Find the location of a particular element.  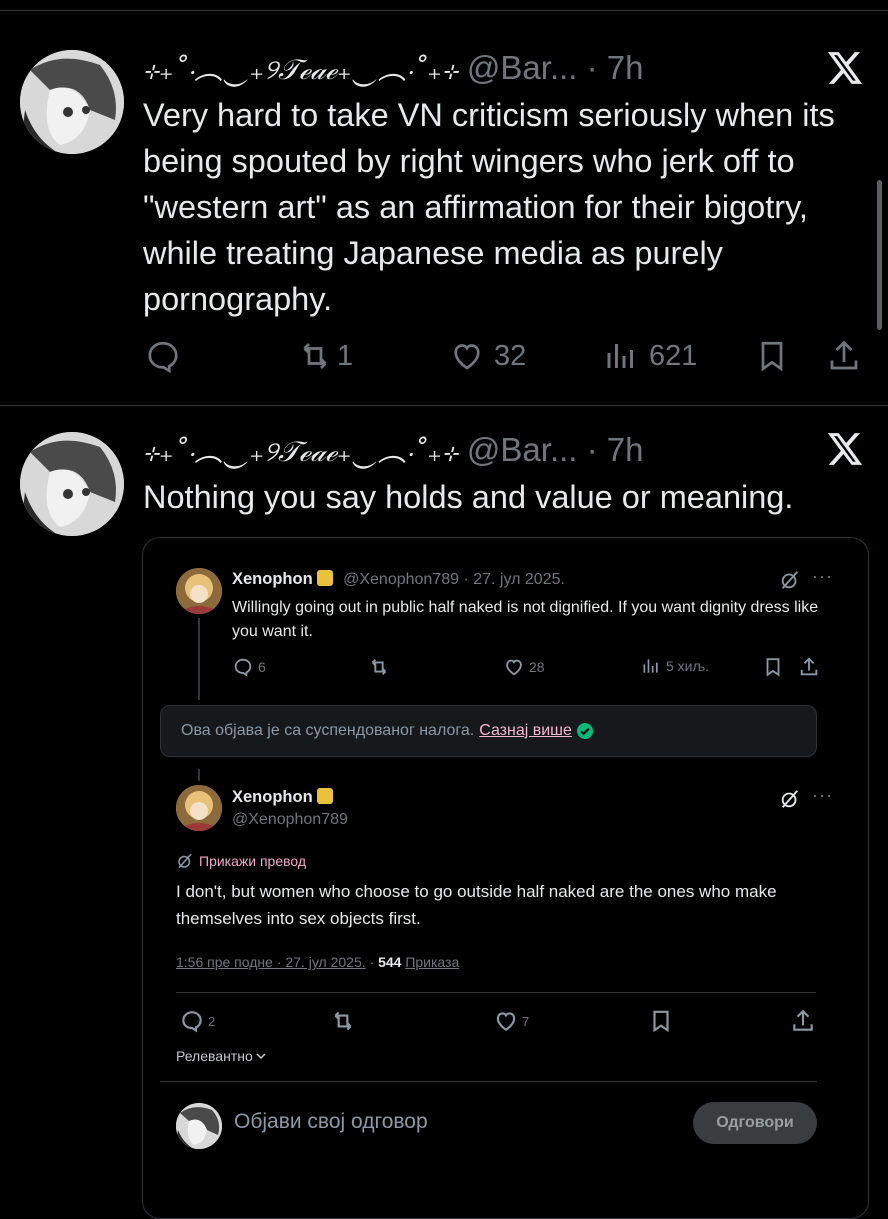

top-divider is located at coordinates (444, 10).